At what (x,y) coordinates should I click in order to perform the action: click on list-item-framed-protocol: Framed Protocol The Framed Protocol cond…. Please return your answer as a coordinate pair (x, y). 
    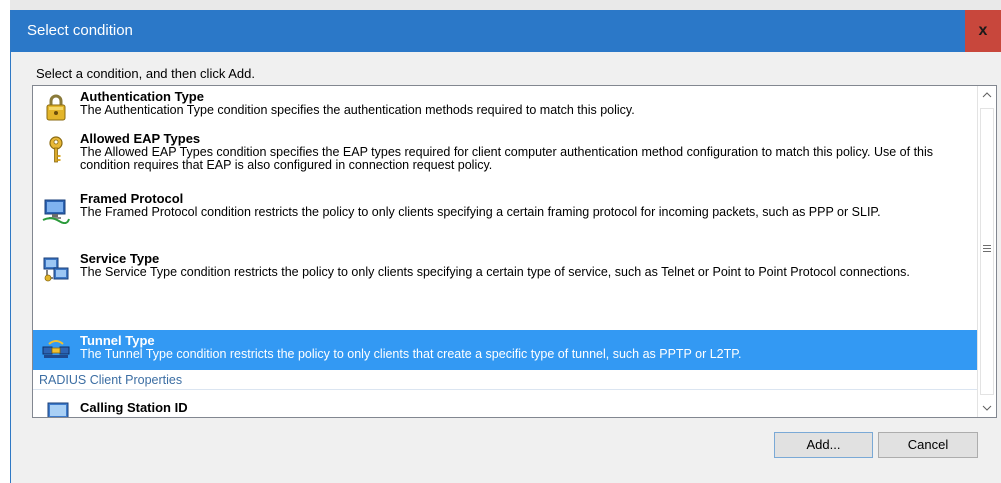
    Looking at the image, I should click on (505, 218).